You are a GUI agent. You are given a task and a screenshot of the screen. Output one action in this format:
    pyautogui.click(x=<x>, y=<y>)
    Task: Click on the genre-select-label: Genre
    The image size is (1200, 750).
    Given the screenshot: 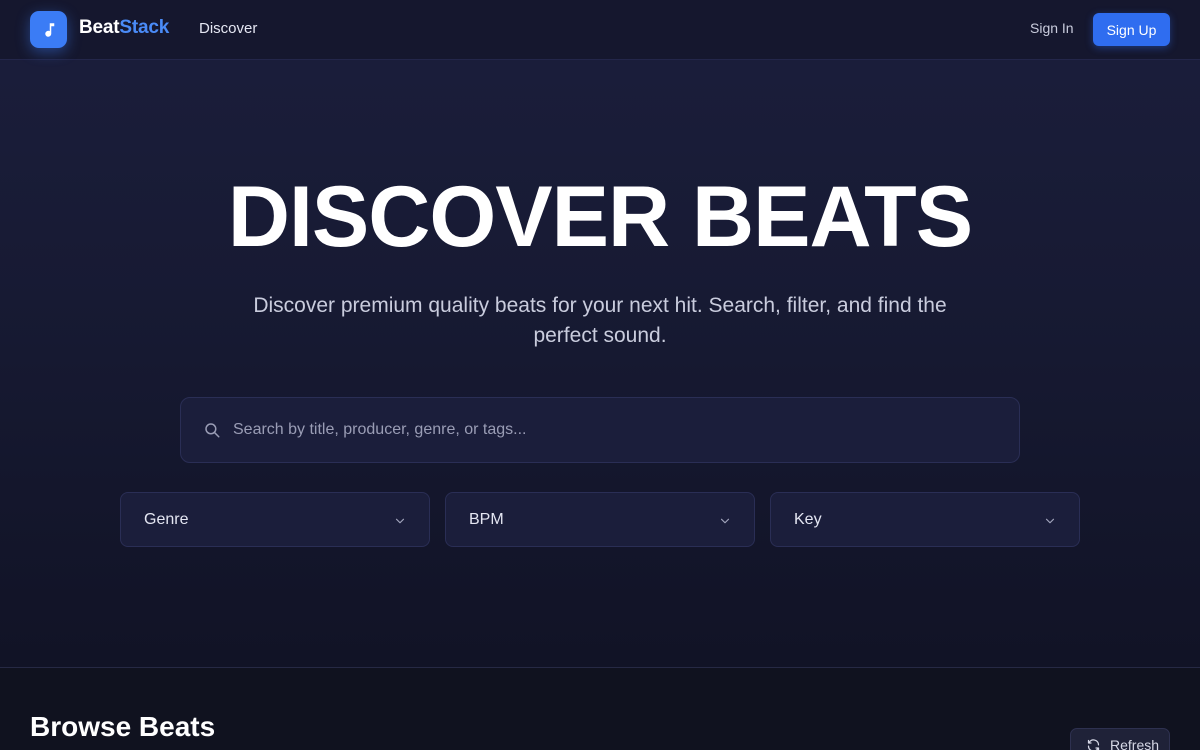 What is the action you would take?
    pyautogui.click(x=166, y=519)
    